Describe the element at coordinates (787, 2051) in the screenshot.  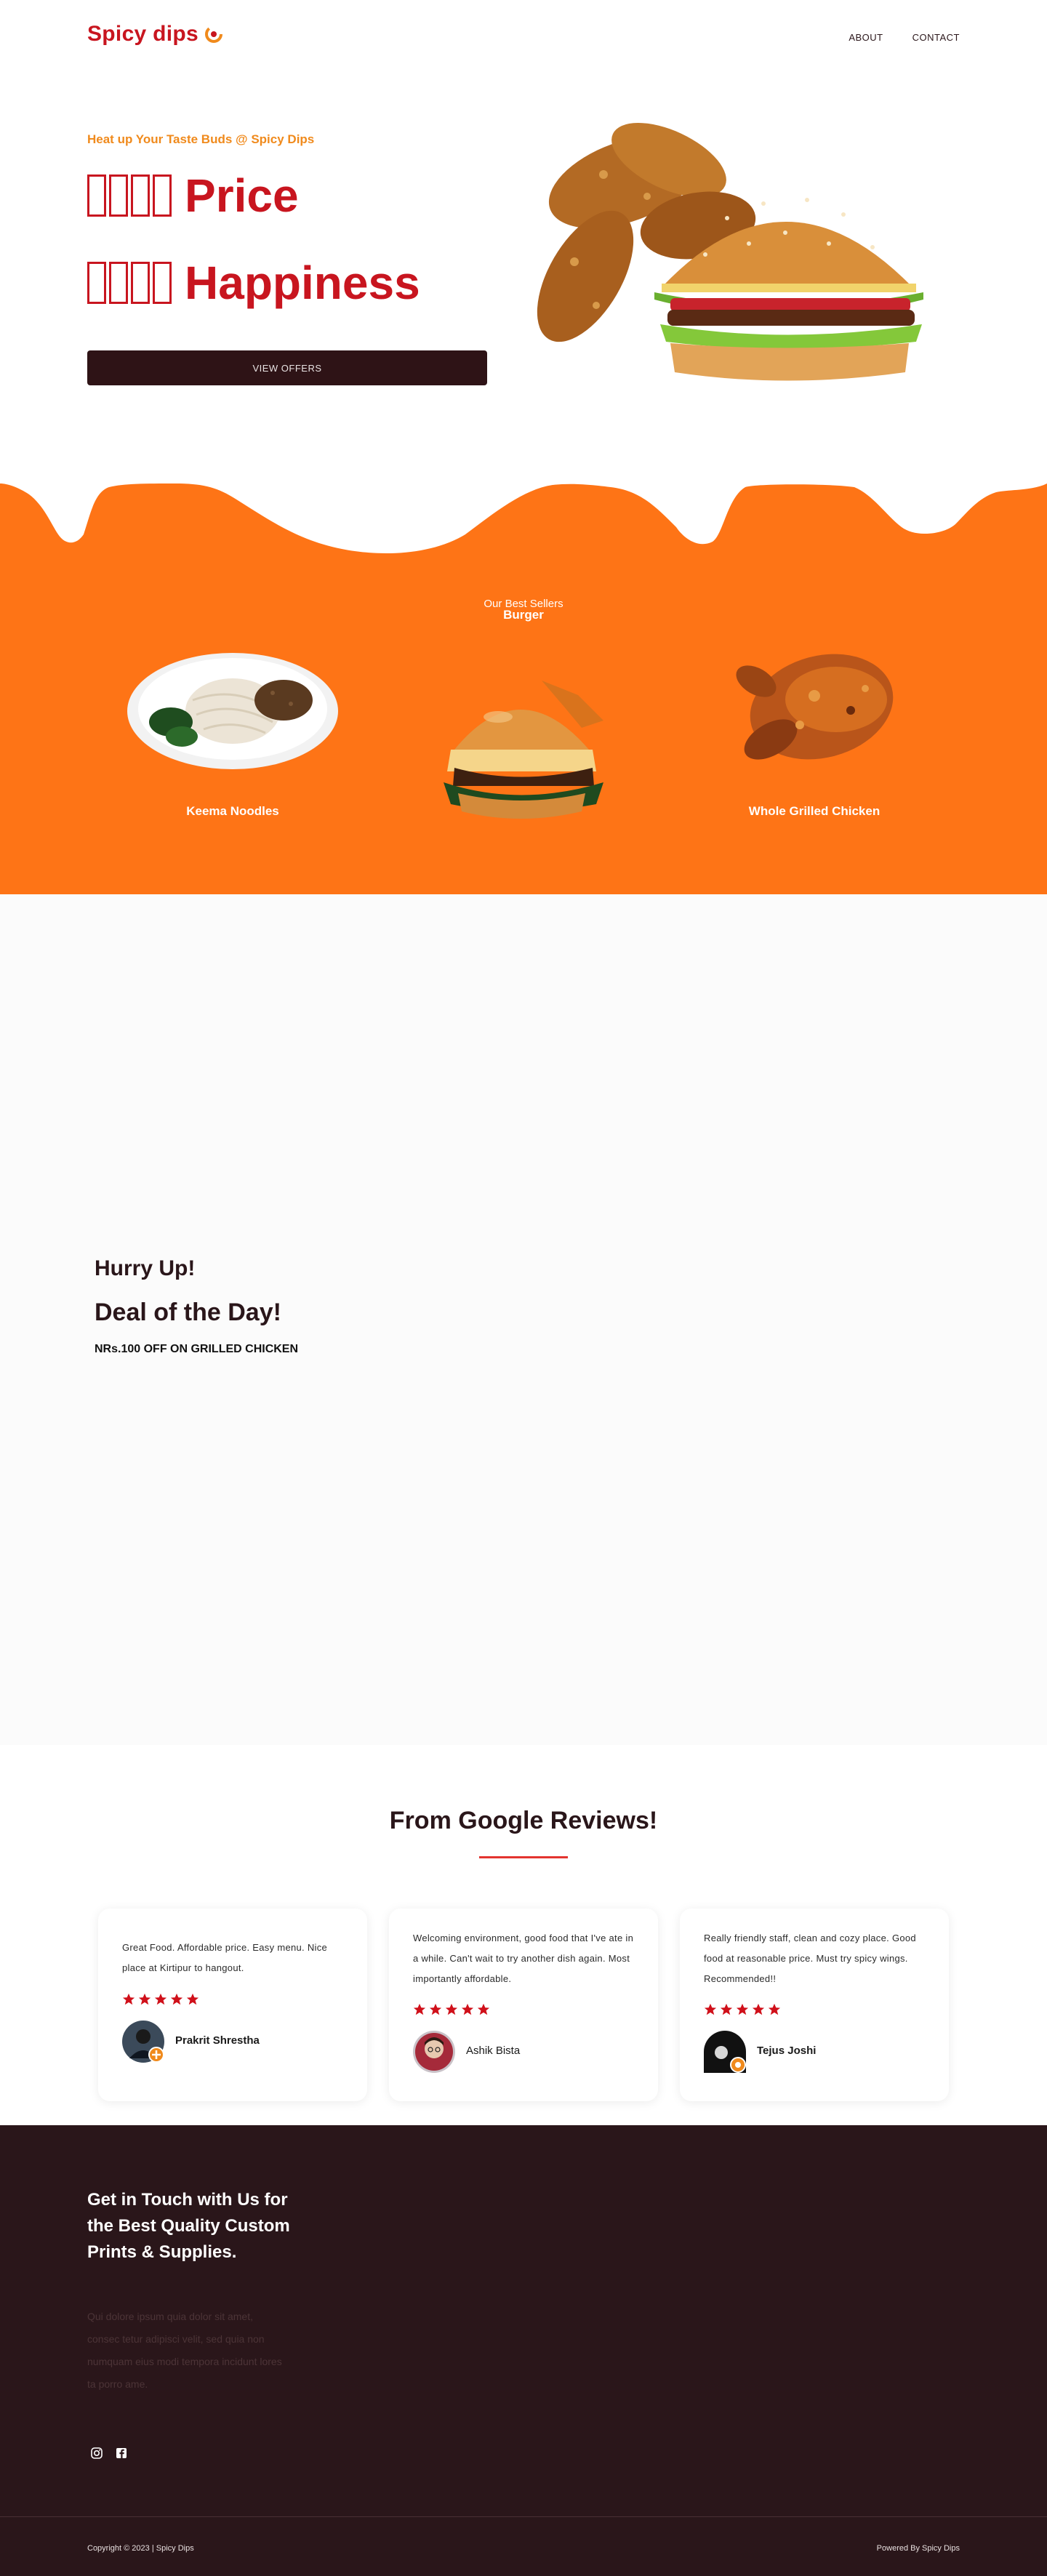
I see `review-author: Tejus Joshi` at that location.